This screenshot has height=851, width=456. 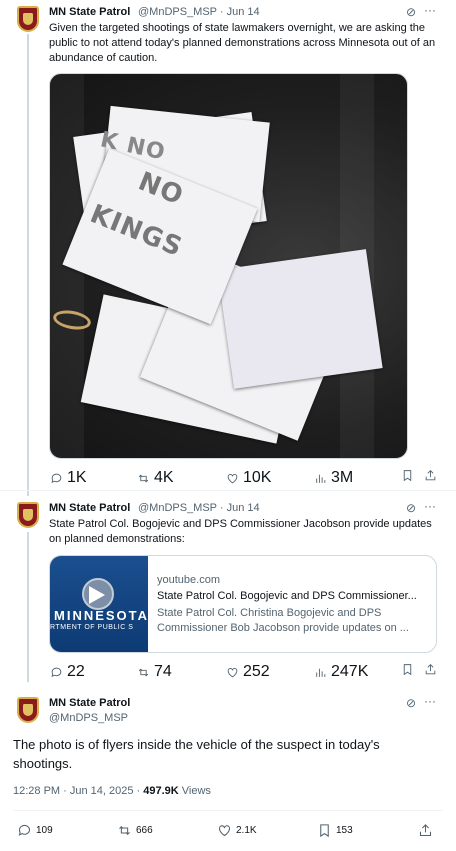 I want to click on views-count: 497.9K, so click(x=161, y=791).